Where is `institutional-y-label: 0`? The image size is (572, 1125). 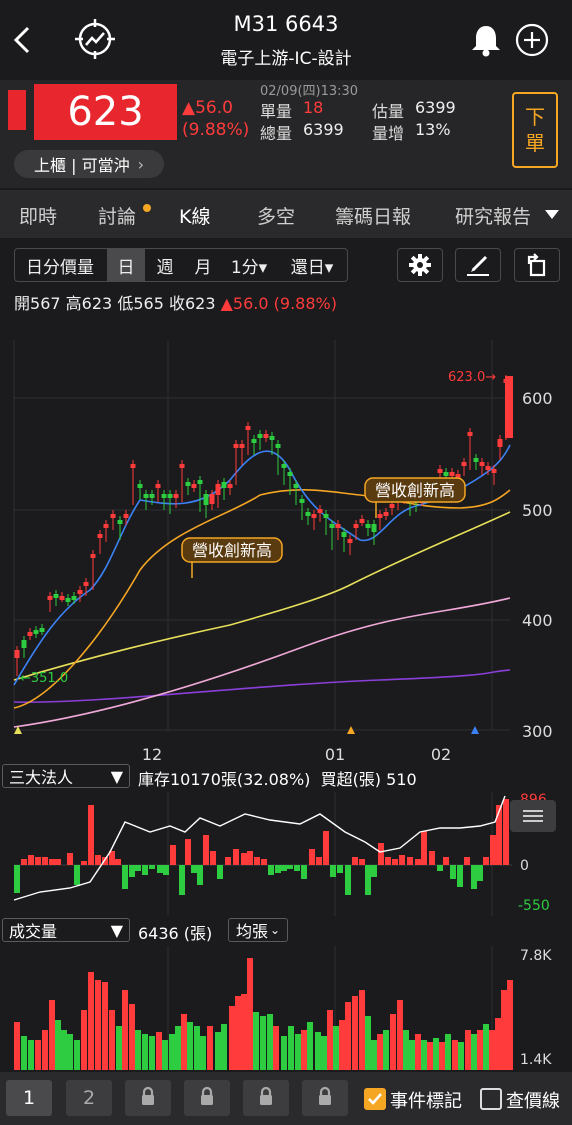
institutional-y-label: 0 is located at coordinates (524, 866).